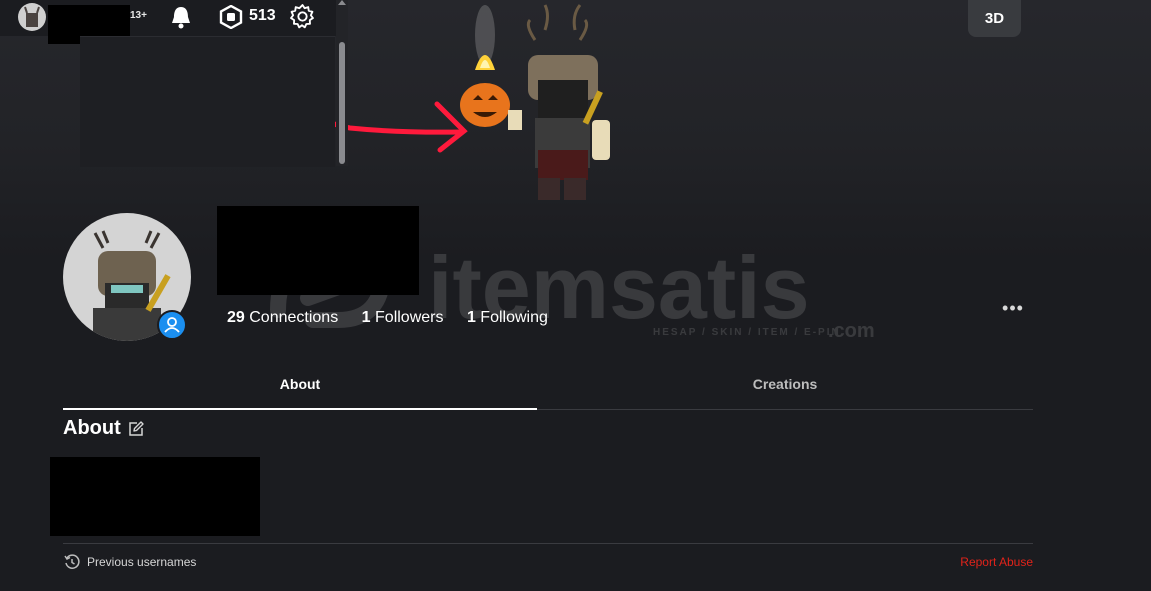 The width and height of the screenshot is (1151, 591). I want to click on stat-label: Following, so click(514, 317).